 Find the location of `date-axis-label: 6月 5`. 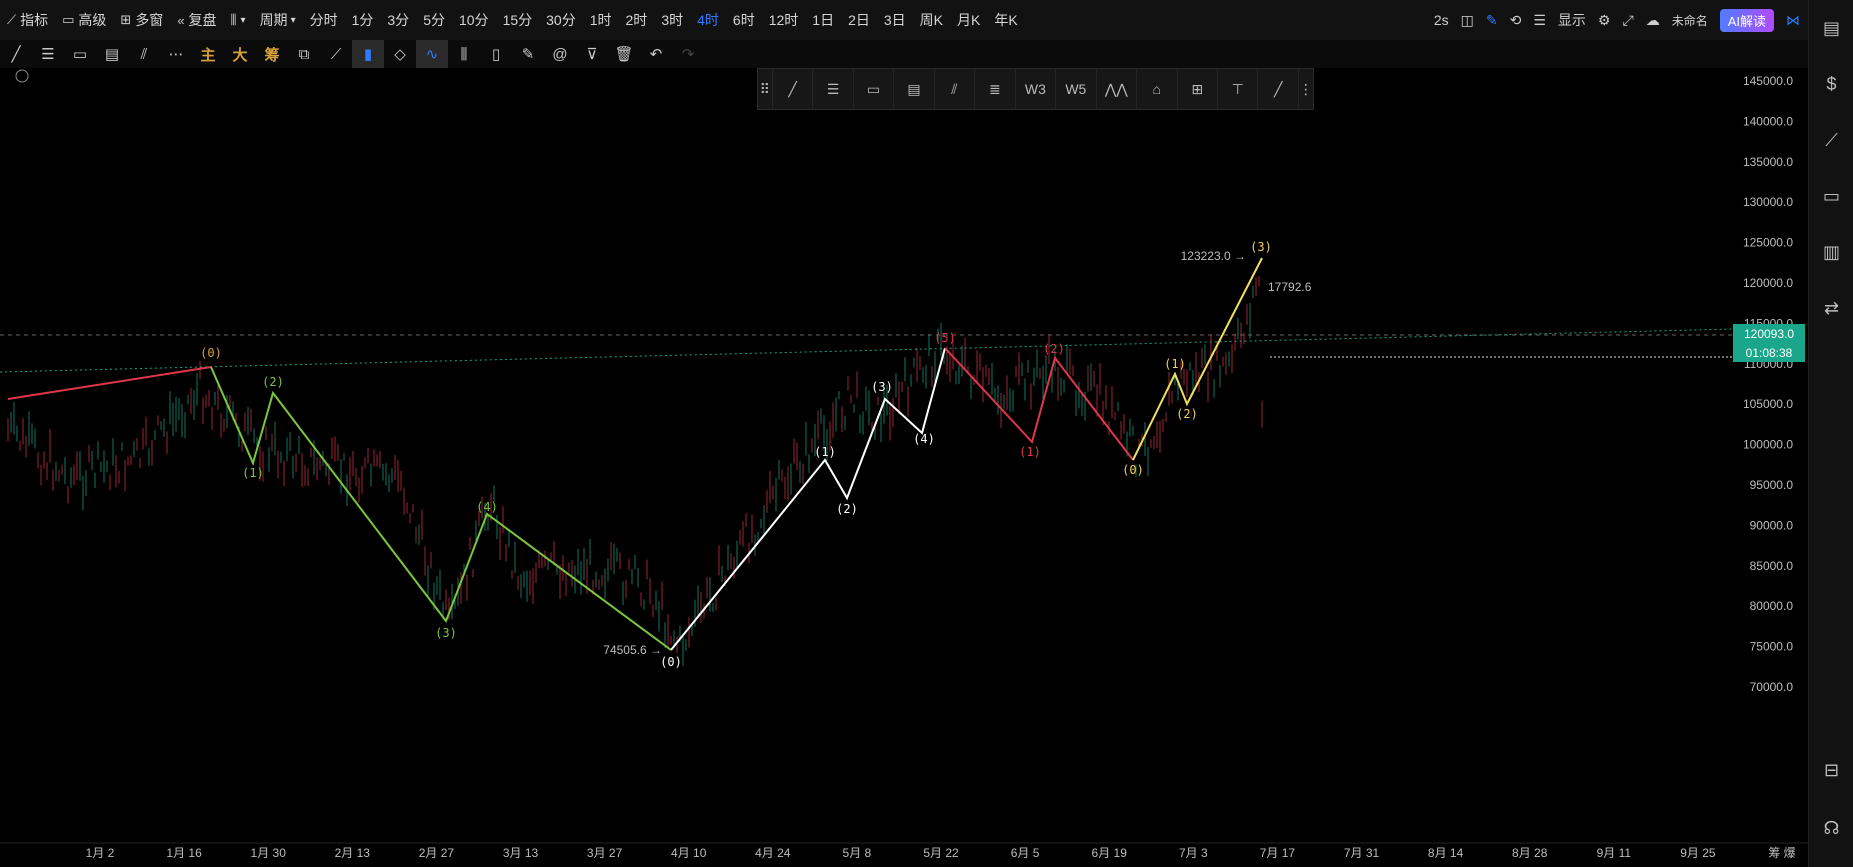

date-axis-label: 6月 5 is located at coordinates (1025, 853).